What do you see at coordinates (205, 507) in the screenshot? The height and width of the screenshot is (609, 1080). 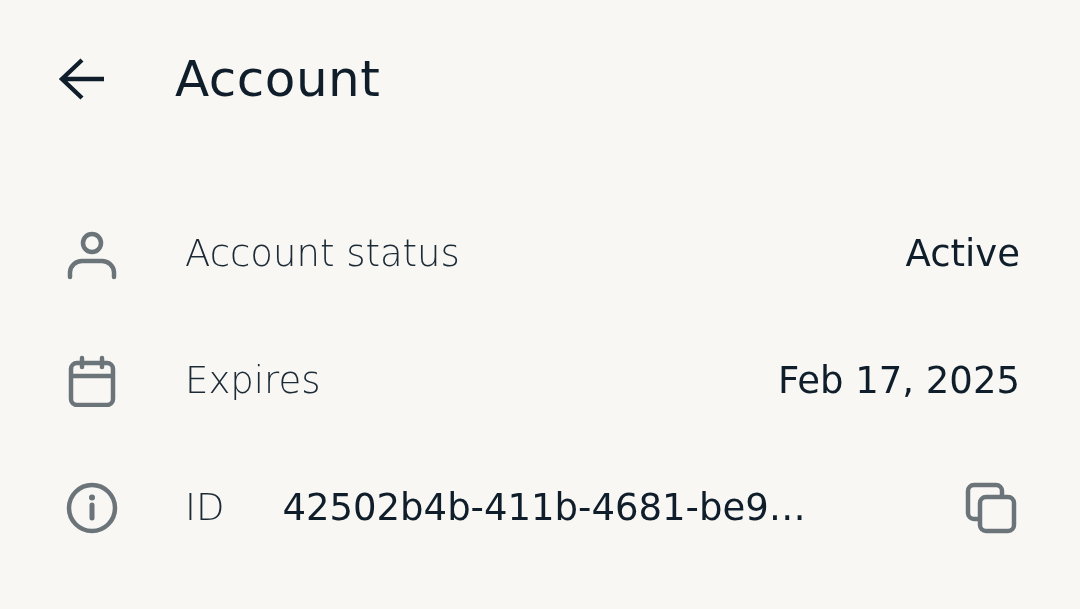 I see `row-label: ID` at bounding box center [205, 507].